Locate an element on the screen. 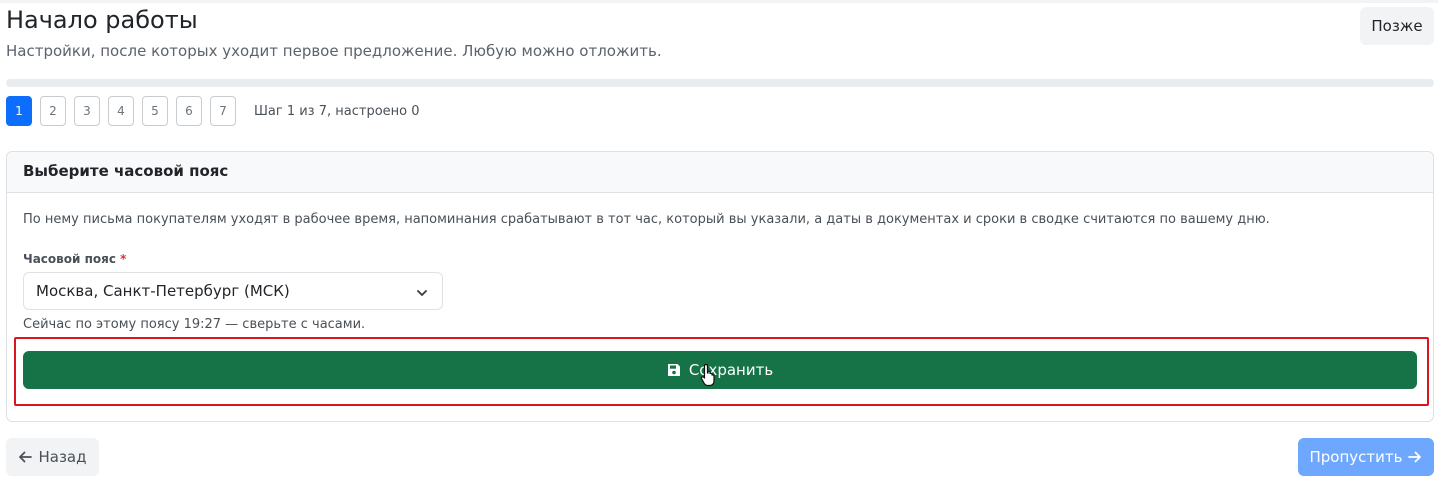  timezone-selected-value: Москва, Санкт-Петербург (МСК) is located at coordinates (163, 291).